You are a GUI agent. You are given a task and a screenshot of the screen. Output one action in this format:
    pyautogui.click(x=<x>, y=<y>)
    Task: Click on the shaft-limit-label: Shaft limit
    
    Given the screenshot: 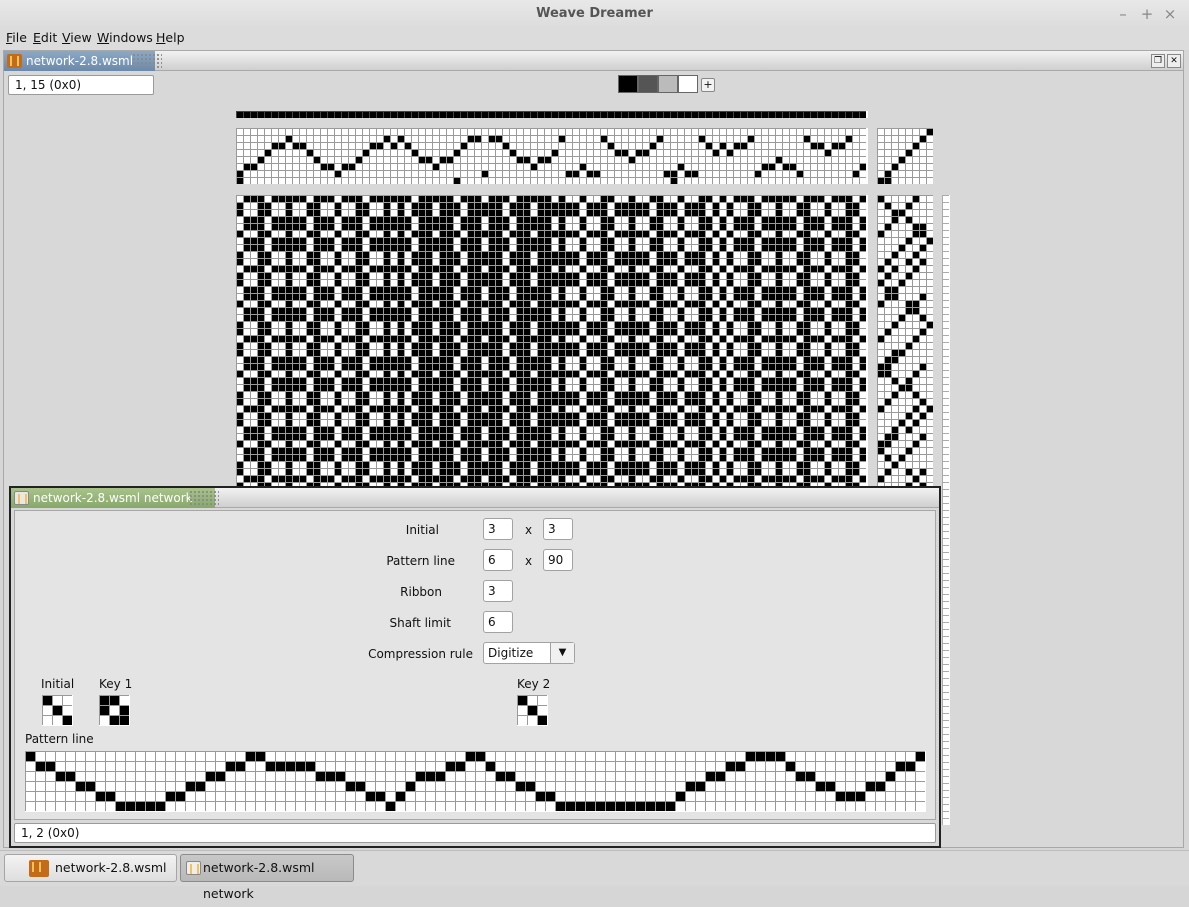 What is the action you would take?
    pyautogui.click(x=420, y=623)
    